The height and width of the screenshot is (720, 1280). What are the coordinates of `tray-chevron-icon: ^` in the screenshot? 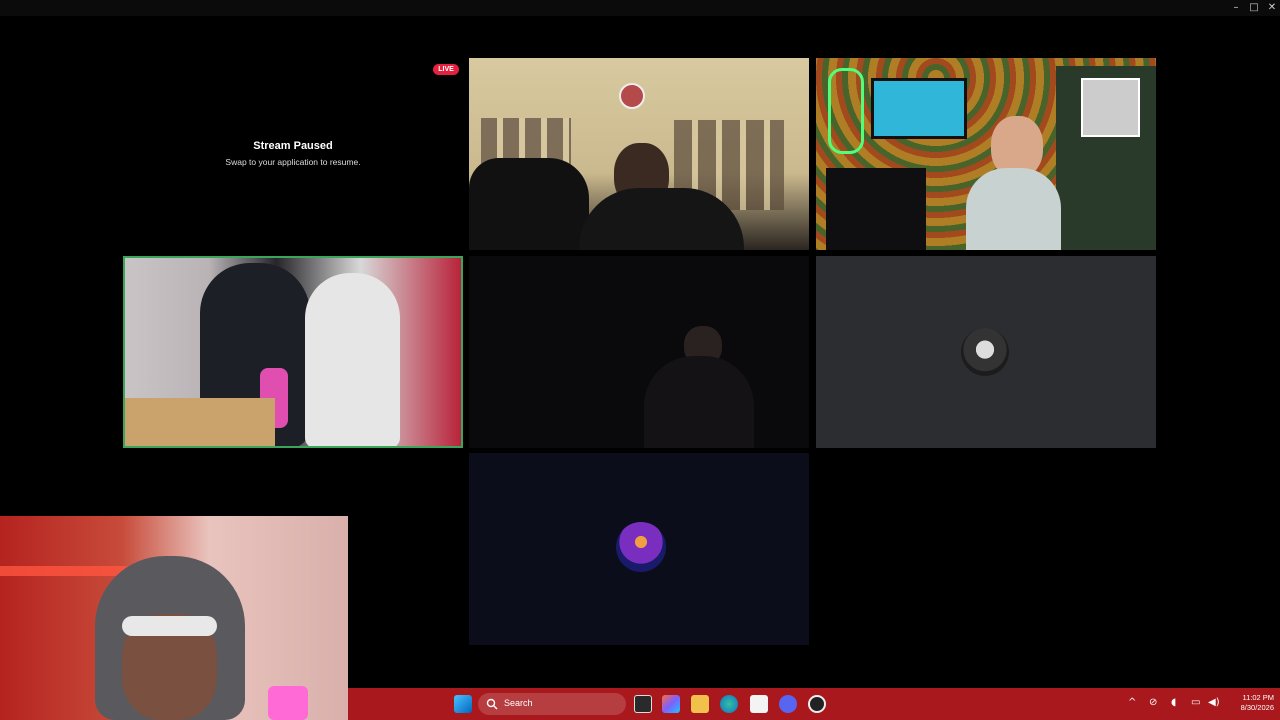 It's located at (1132, 702).